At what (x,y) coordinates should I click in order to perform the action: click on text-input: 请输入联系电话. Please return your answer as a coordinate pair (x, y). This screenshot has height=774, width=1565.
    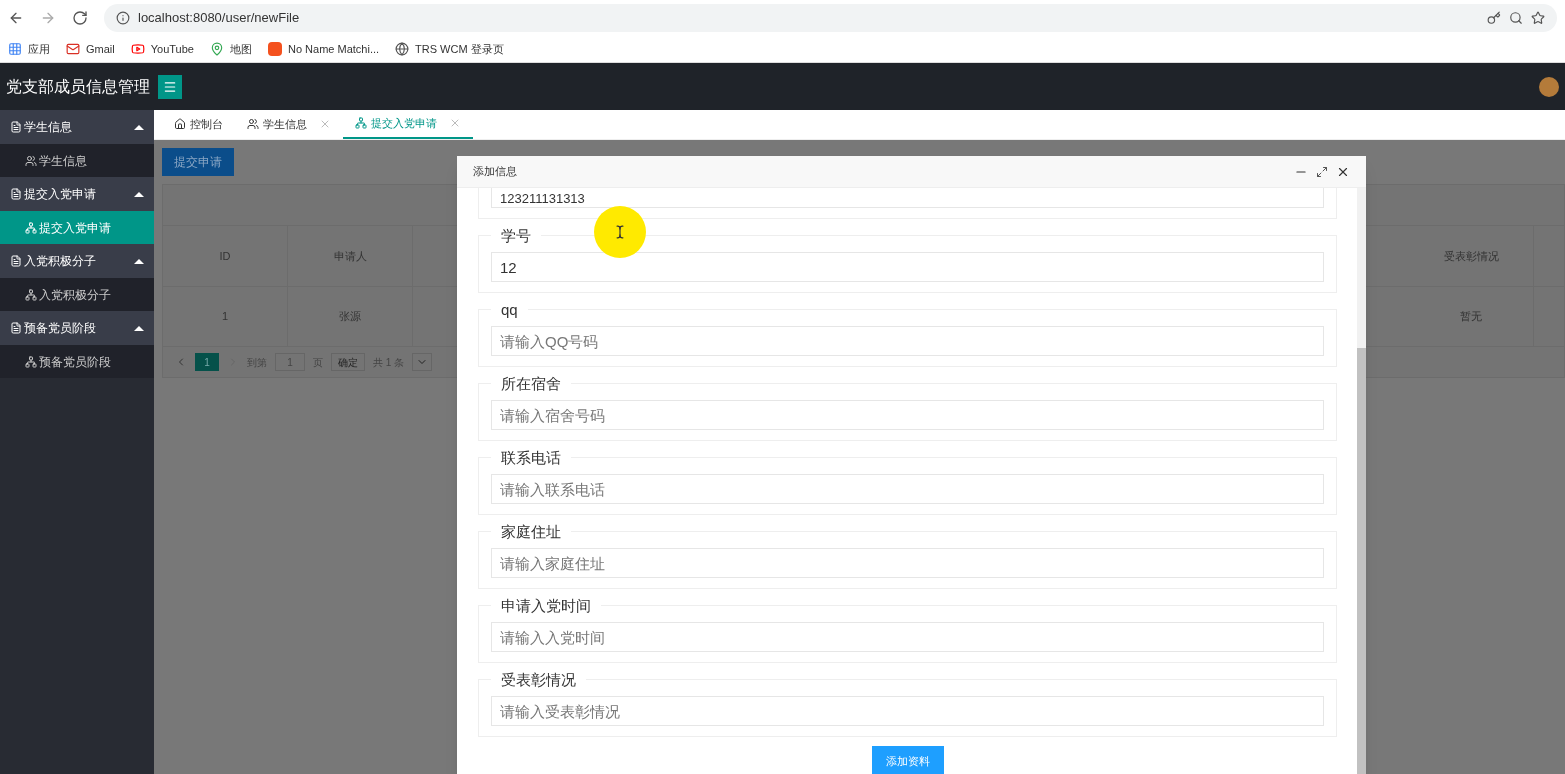
    Looking at the image, I should click on (907, 489).